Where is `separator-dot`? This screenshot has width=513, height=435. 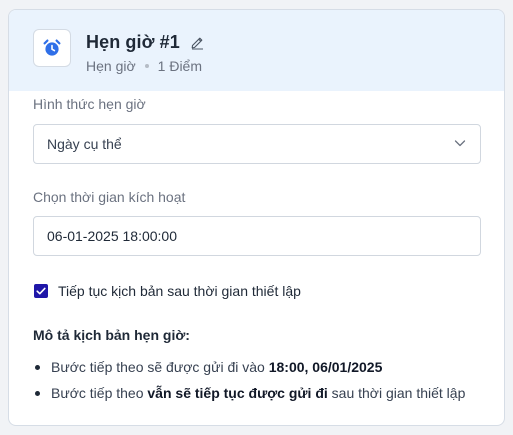 separator-dot is located at coordinates (146, 66).